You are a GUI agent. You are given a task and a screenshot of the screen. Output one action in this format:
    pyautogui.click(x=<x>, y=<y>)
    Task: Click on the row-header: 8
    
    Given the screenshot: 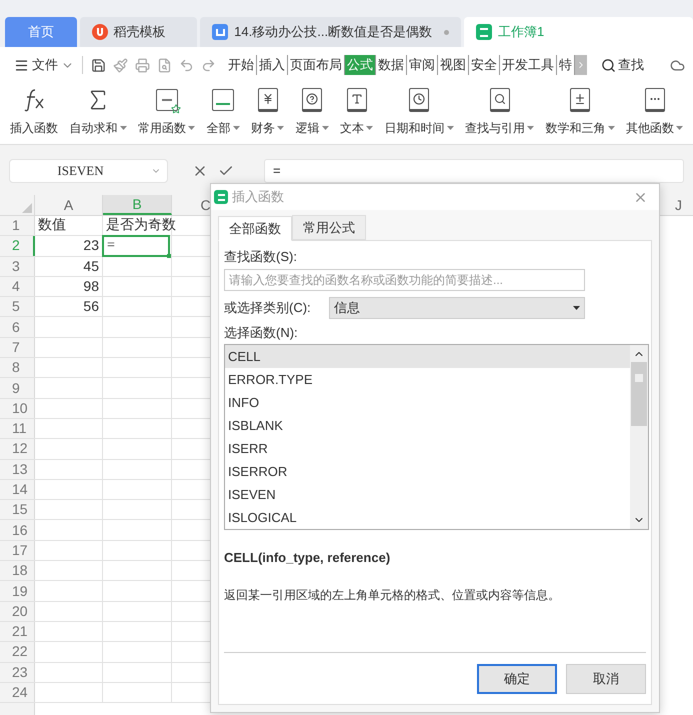 What is the action you would take?
    pyautogui.click(x=17, y=368)
    